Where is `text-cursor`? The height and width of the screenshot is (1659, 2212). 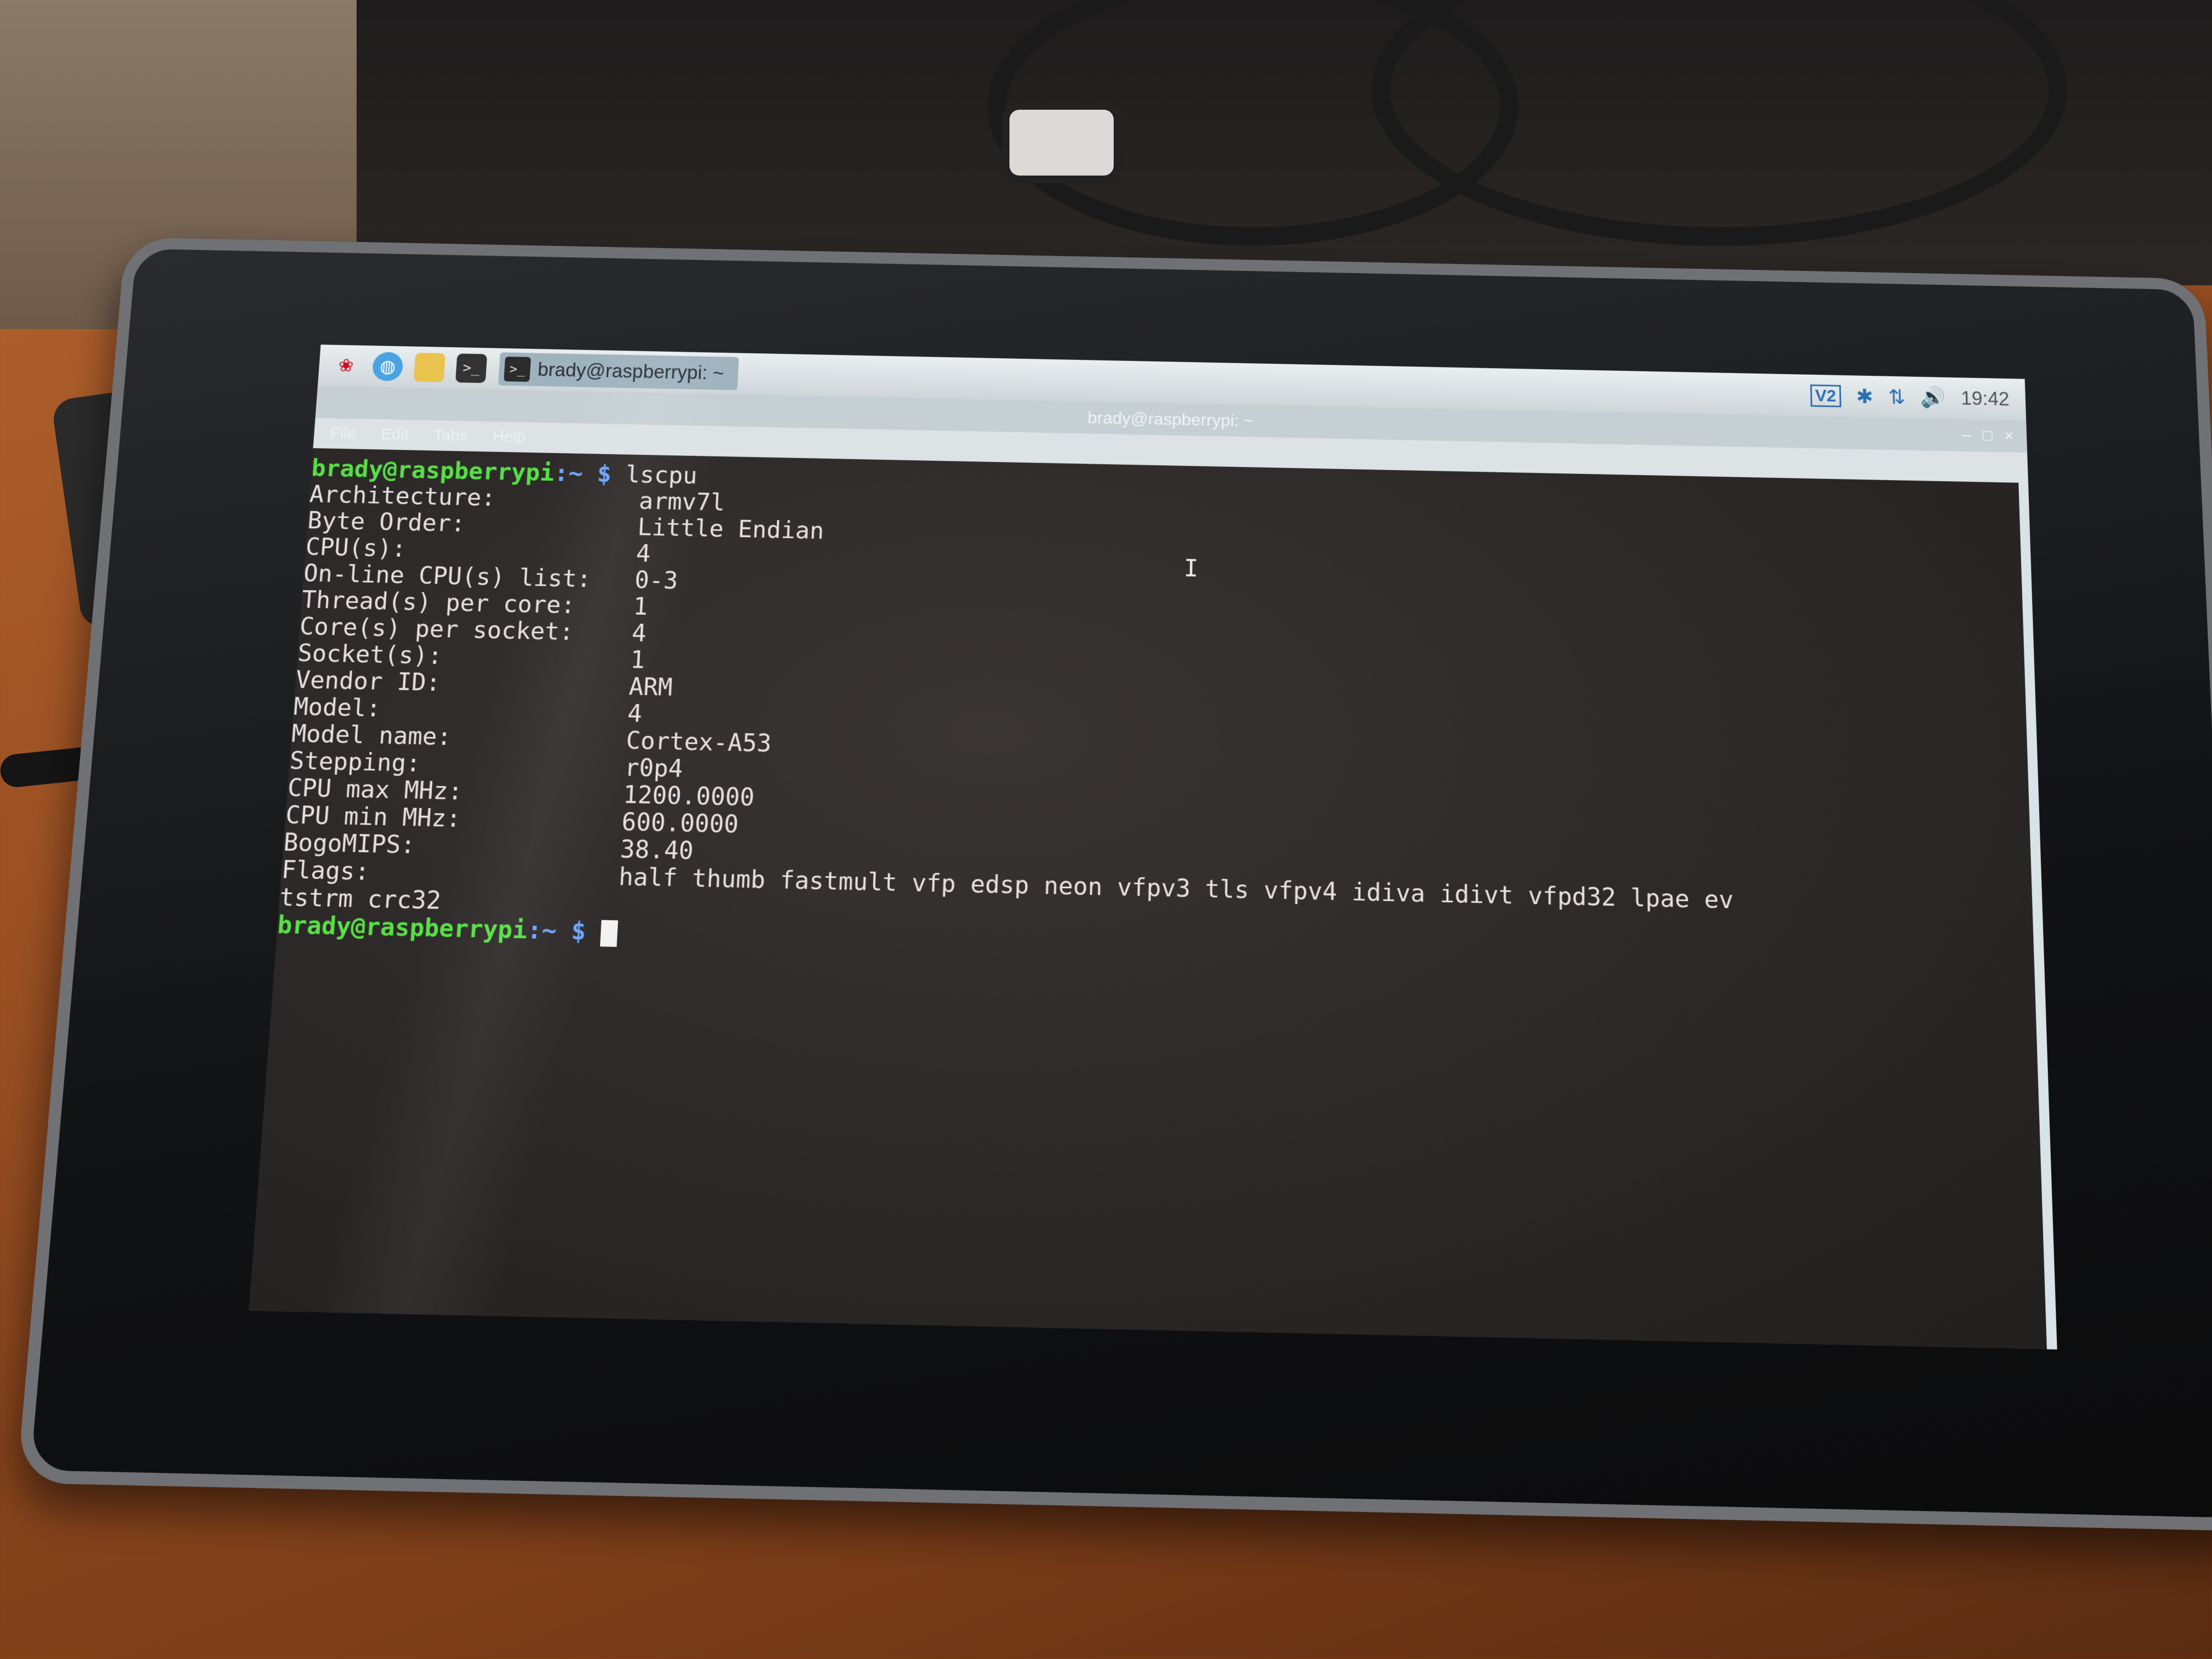
text-cursor is located at coordinates (609, 933).